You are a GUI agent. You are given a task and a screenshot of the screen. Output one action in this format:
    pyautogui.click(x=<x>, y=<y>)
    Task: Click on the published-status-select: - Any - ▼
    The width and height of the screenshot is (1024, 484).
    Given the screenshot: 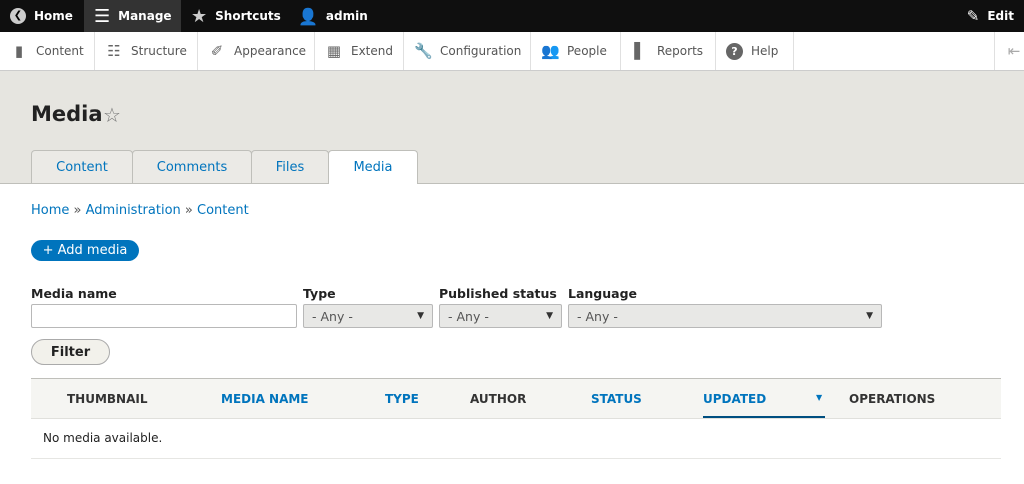 What is the action you would take?
    pyautogui.click(x=500, y=316)
    